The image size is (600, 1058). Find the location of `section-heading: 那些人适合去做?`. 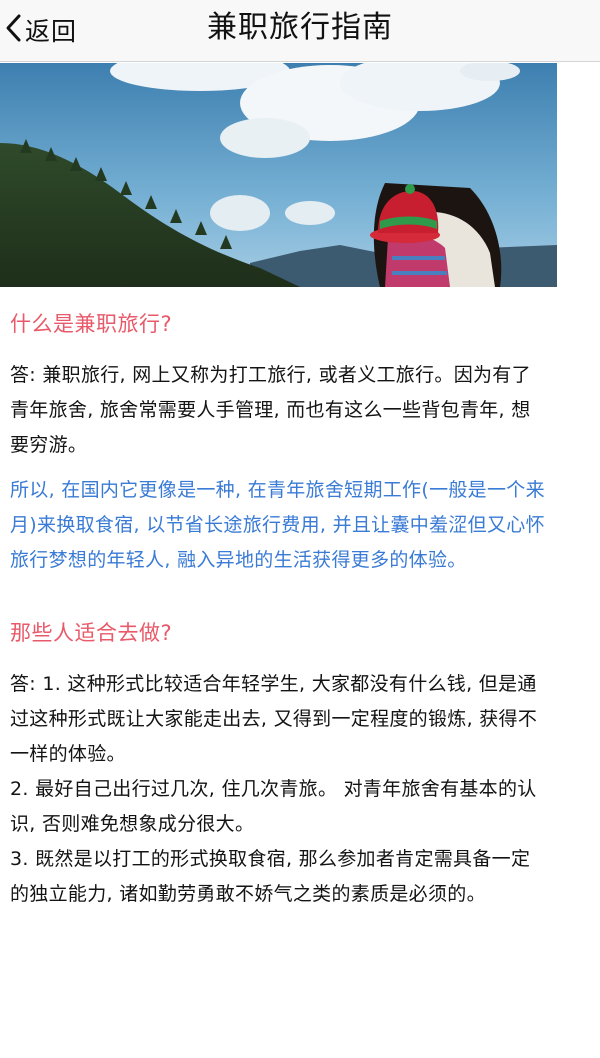

section-heading: 那些人适合去做? is located at coordinates (91, 633).